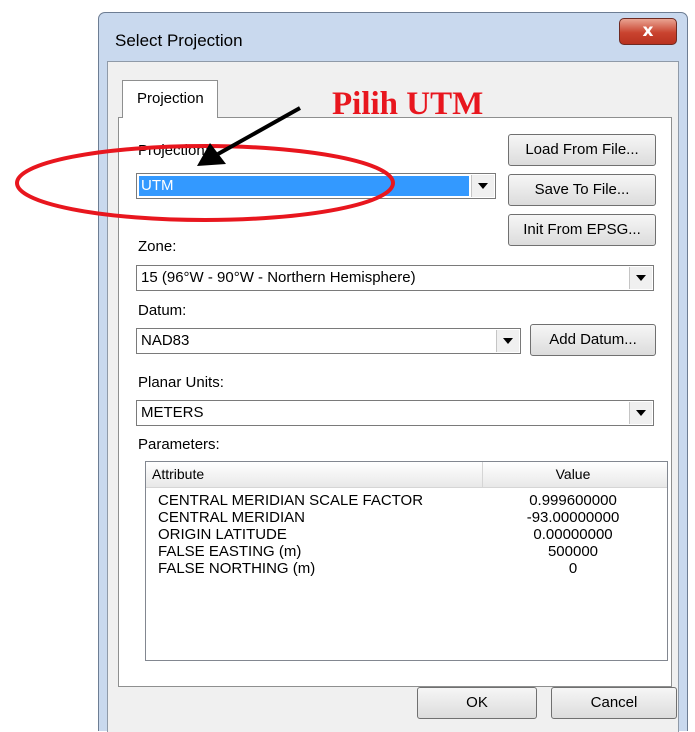 Image resolution: width=695 pixels, height=732 pixels. What do you see at coordinates (408, 104) in the screenshot?
I see `annotation-text: Pilih UTM` at bounding box center [408, 104].